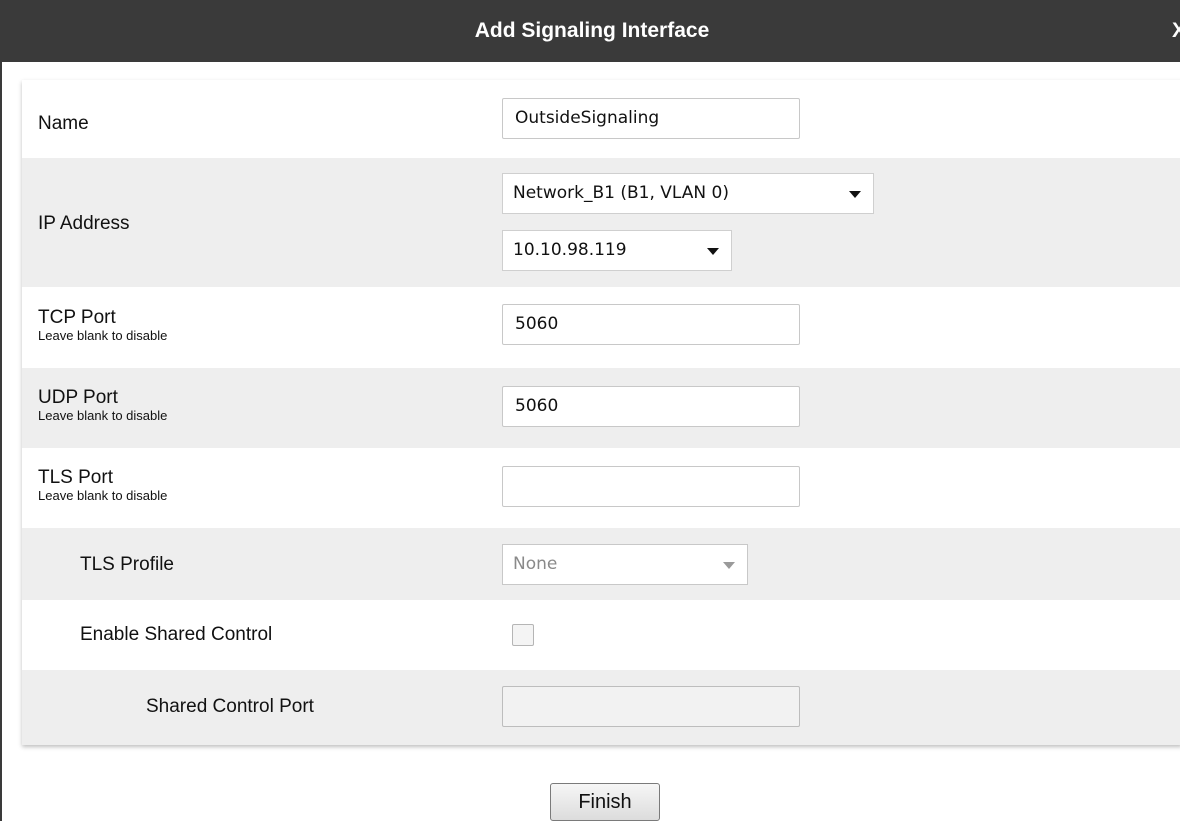 The image size is (1180, 821). I want to click on tcp-port-label: TCP Port Leave blank to disable, so click(103, 325).